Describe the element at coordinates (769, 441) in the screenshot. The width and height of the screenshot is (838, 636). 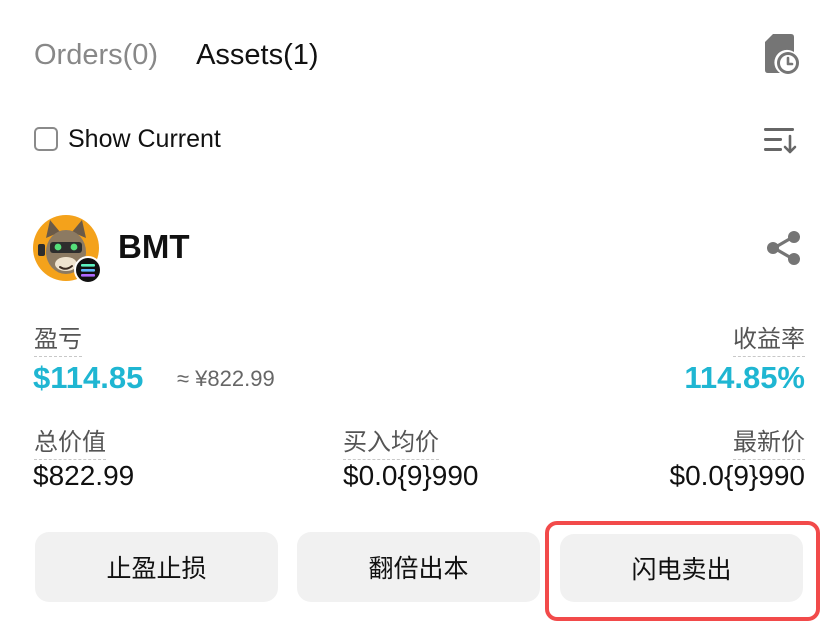
I see `latest-price-label: 最新价` at that location.